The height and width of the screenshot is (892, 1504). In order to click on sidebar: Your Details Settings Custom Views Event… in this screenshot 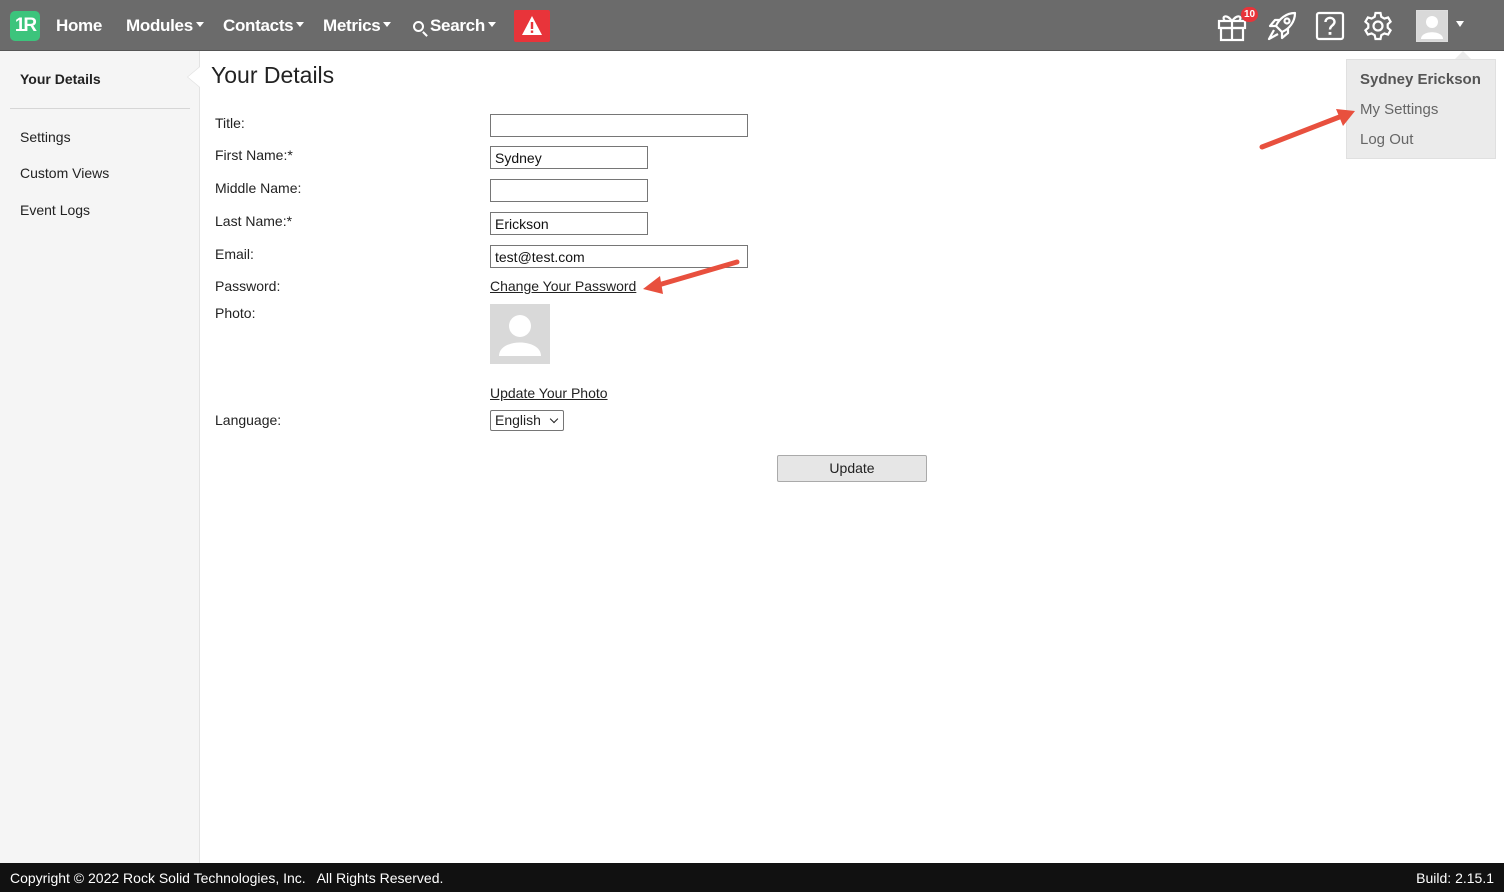, I will do `click(100, 457)`.